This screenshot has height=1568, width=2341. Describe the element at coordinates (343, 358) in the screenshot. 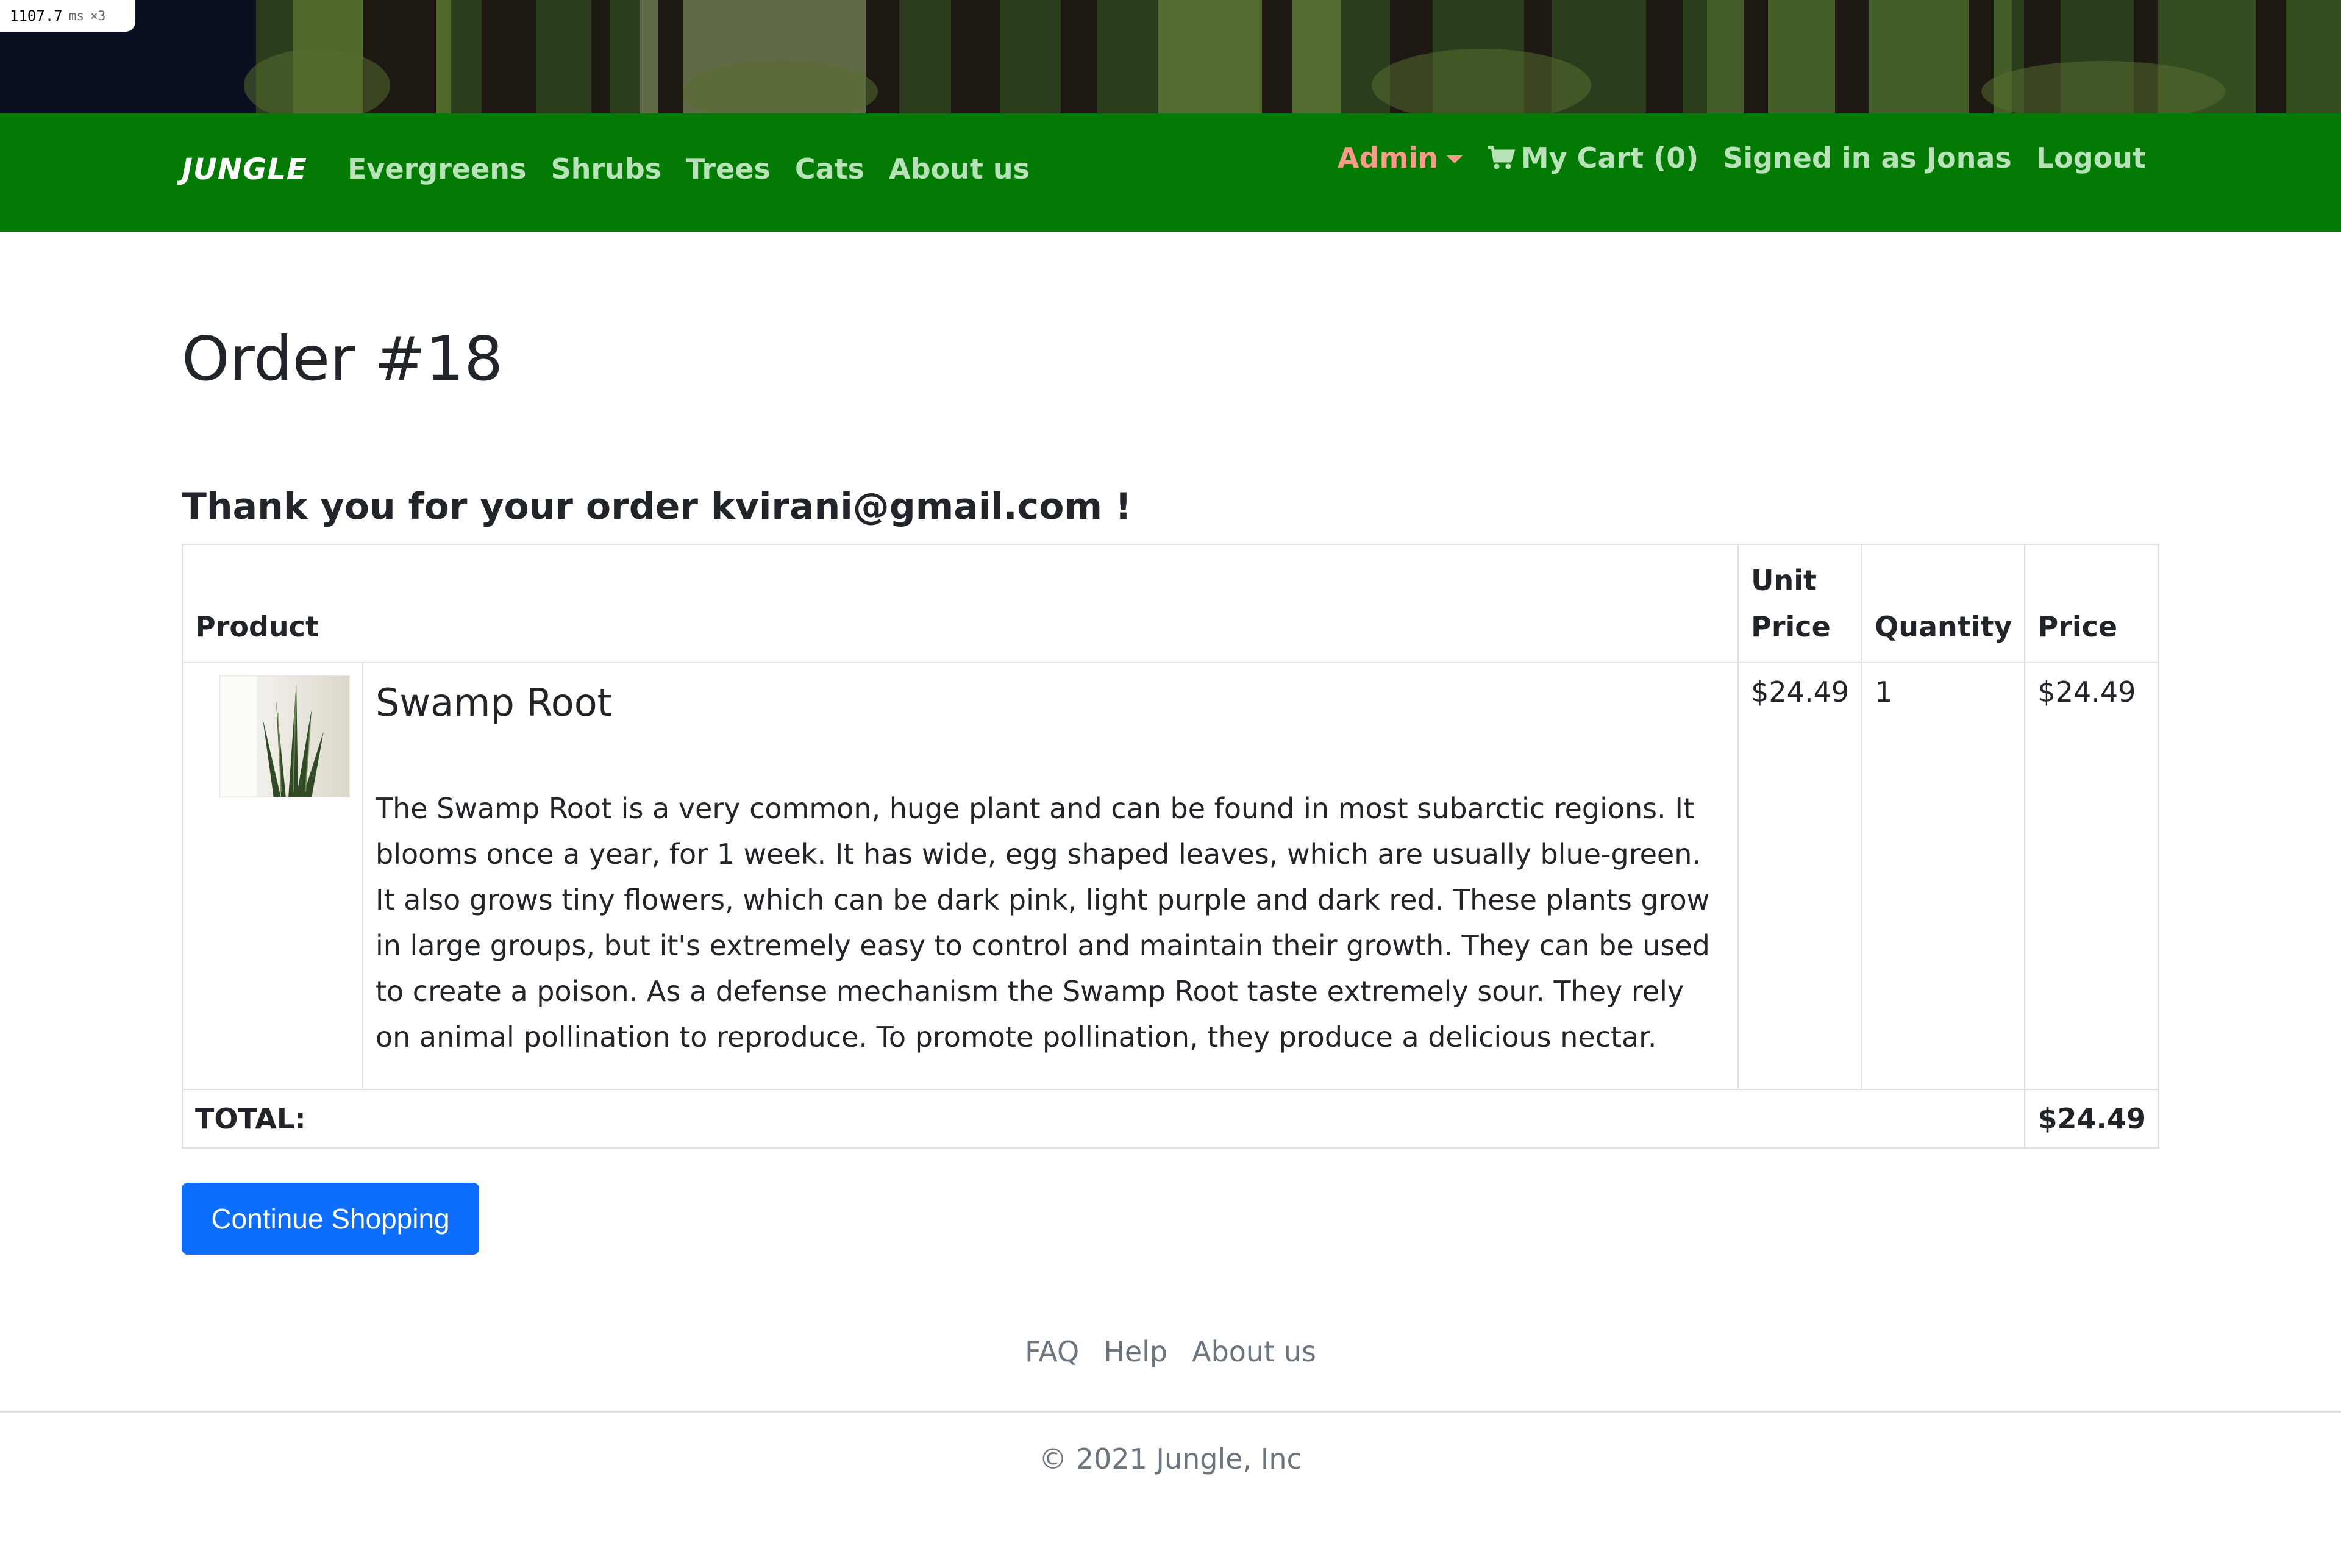

I see `page-title: Order #18` at that location.